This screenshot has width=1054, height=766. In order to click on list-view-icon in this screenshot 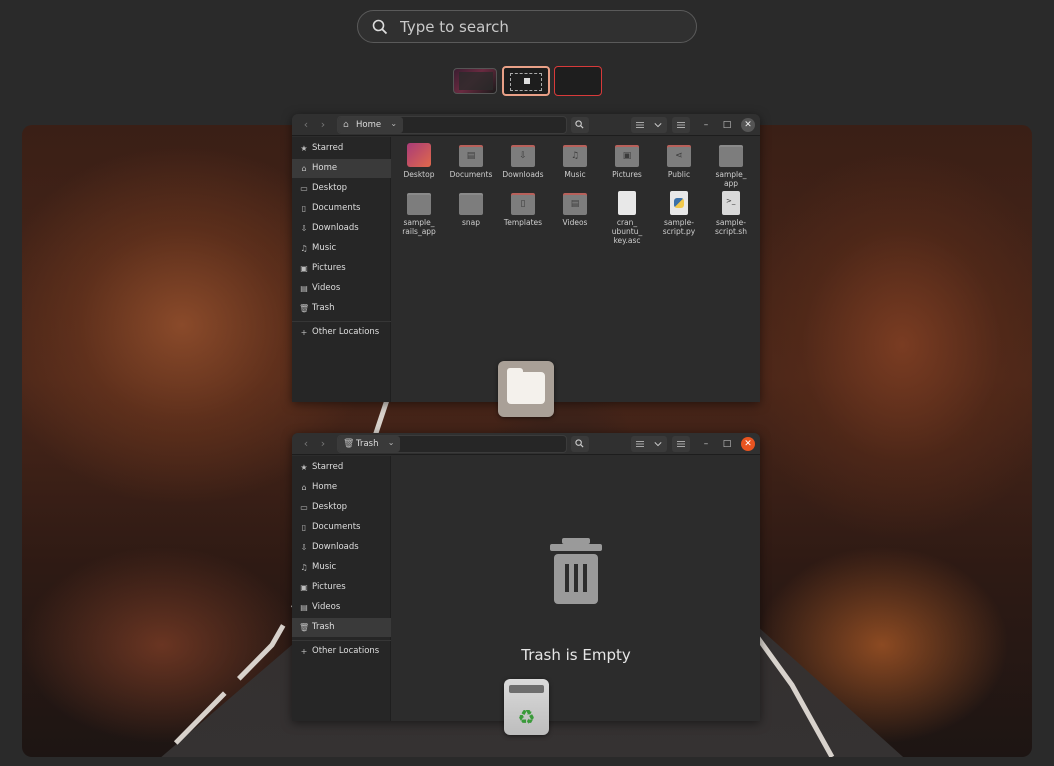, I will do `click(640, 444)`.